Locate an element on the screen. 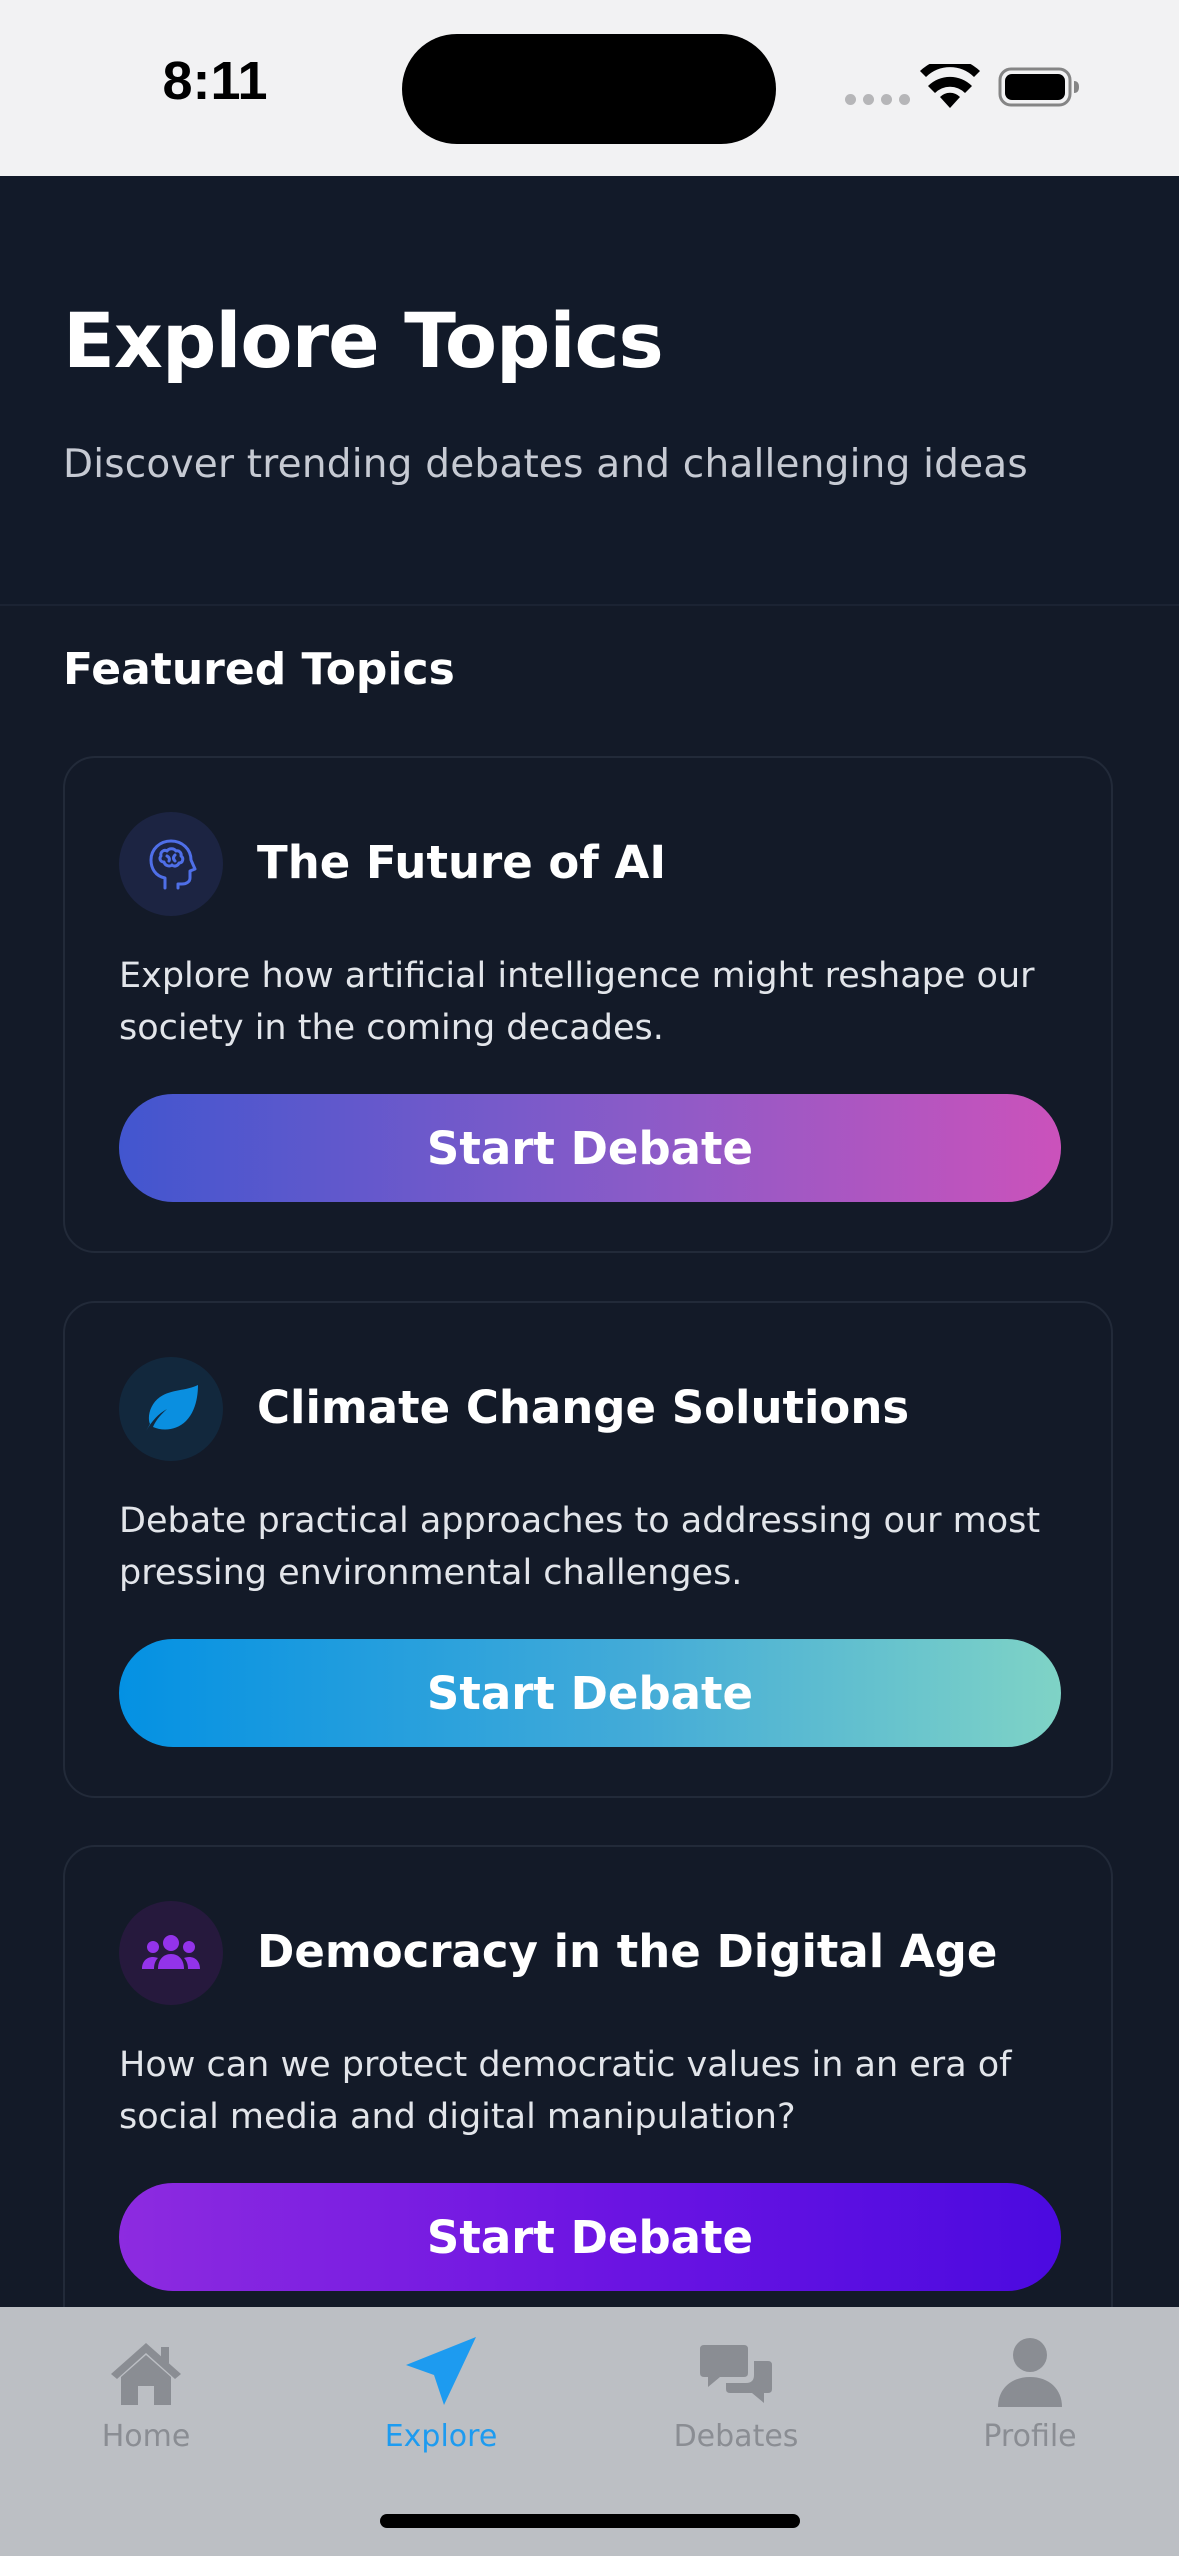 The height and width of the screenshot is (2556, 1179). tab-explore: Explore is located at coordinates (441, 2400).